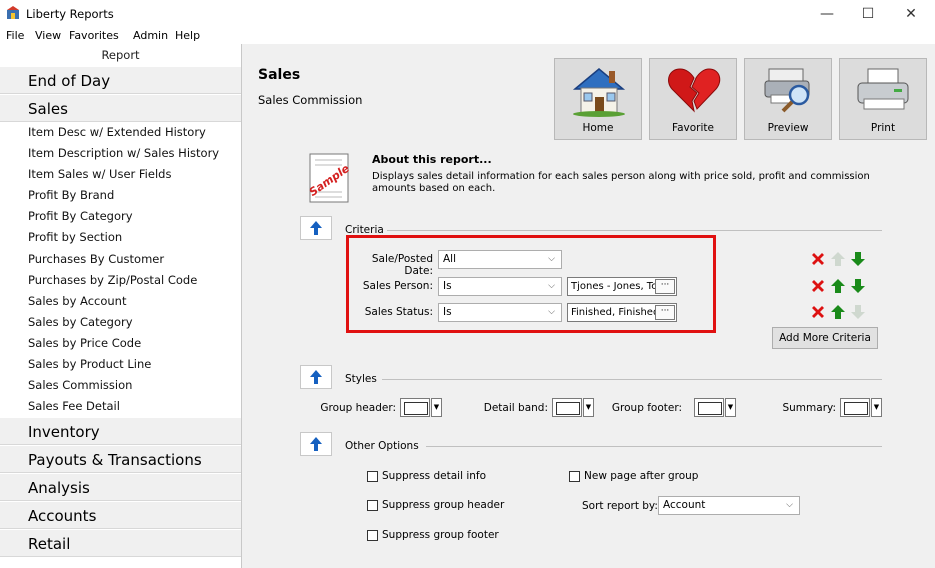 The height and width of the screenshot is (568, 935). Describe the element at coordinates (358, 408) in the screenshot. I see `group-header-label: Group header:` at that location.